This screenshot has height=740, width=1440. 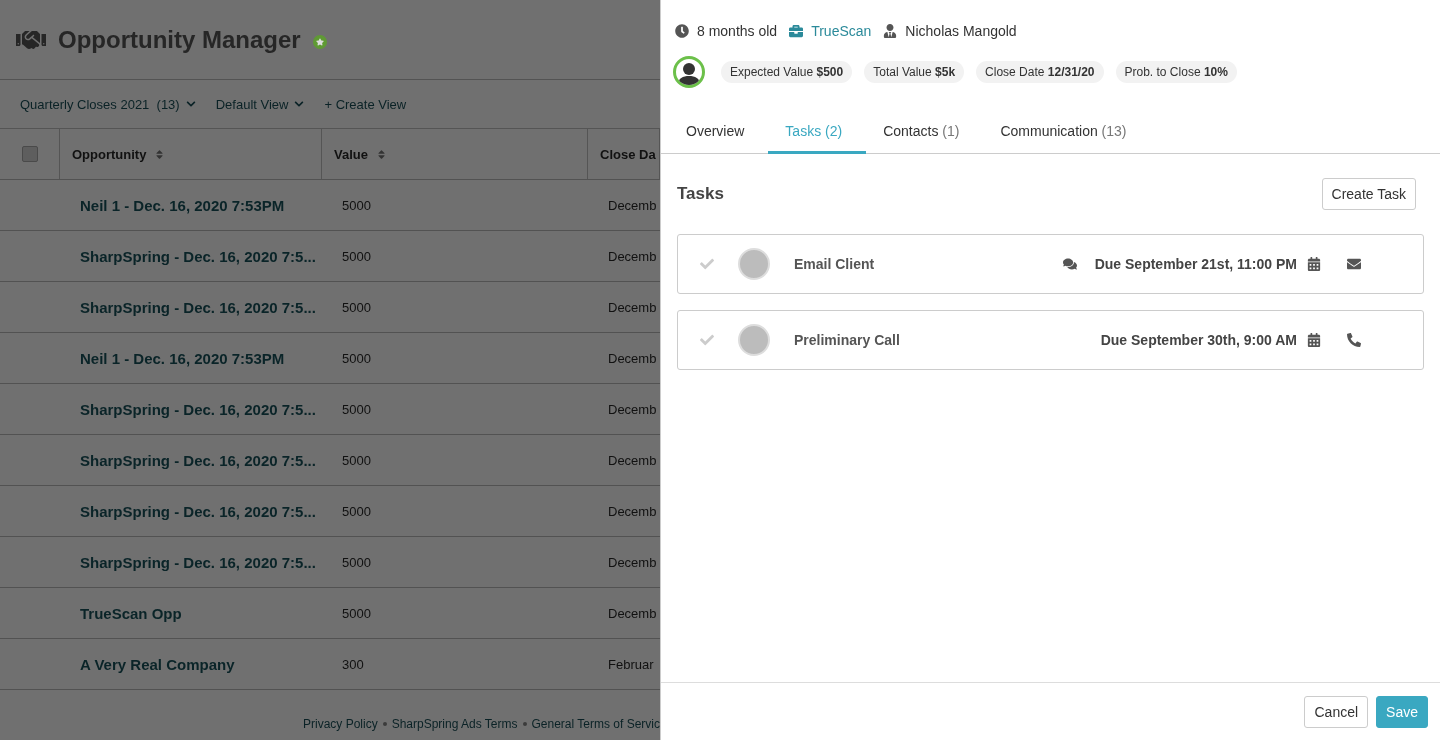 I want to click on footer-link: Privacy Policy, so click(x=340, y=724).